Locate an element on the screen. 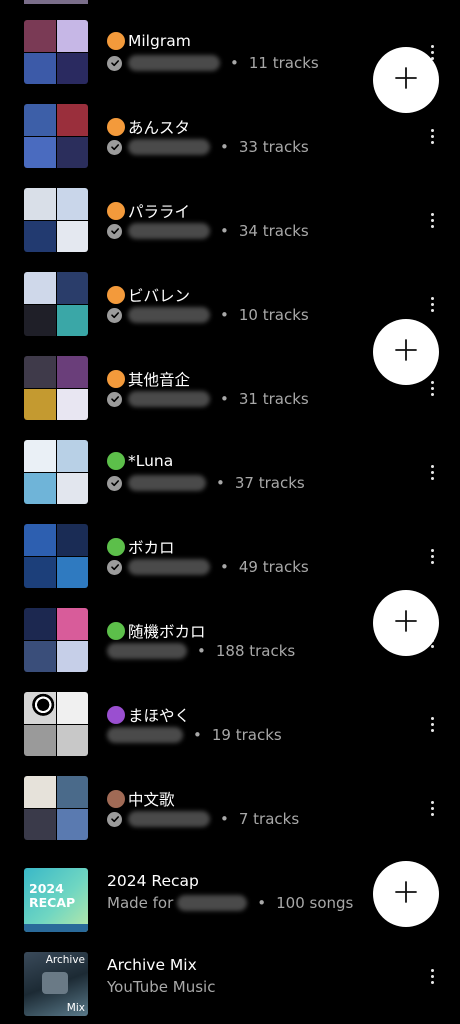 This screenshot has width=460, height=1024. playlist-title: あんスタ is located at coordinates (148, 127).